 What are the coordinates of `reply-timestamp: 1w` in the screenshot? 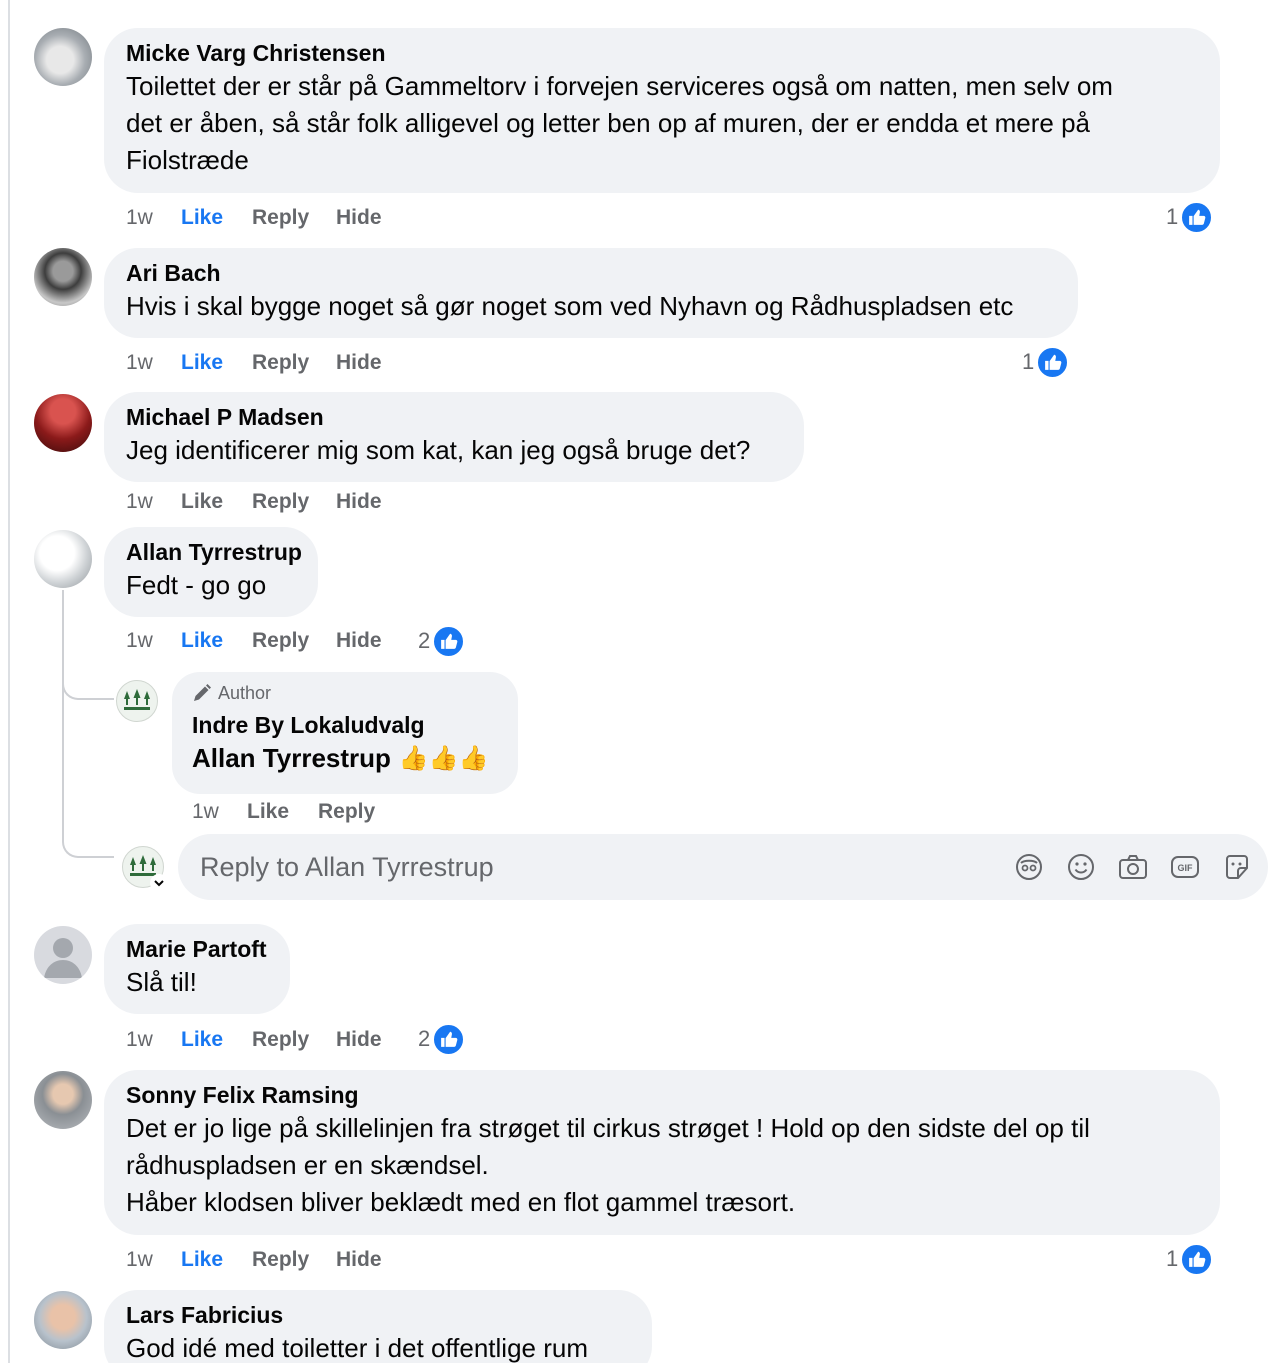 It's located at (205, 812).